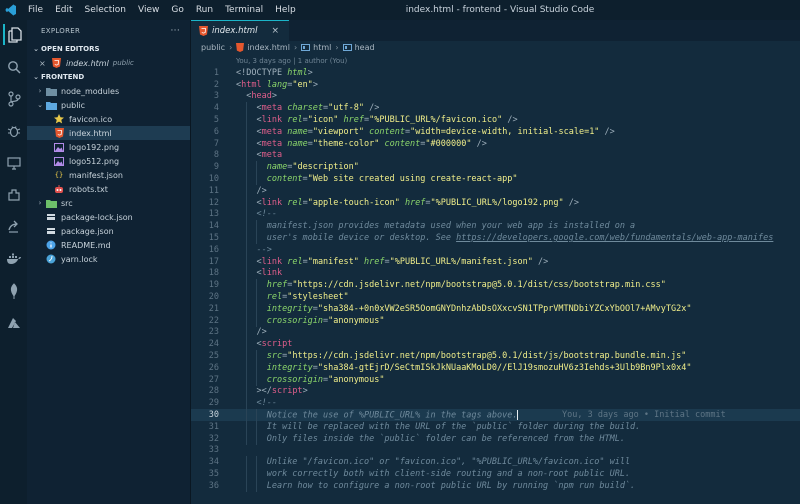 This screenshot has width=800, height=504. What do you see at coordinates (495, 108) in the screenshot?
I see `code-line: 4 <meta charset="utf-8" />` at bounding box center [495, 108].